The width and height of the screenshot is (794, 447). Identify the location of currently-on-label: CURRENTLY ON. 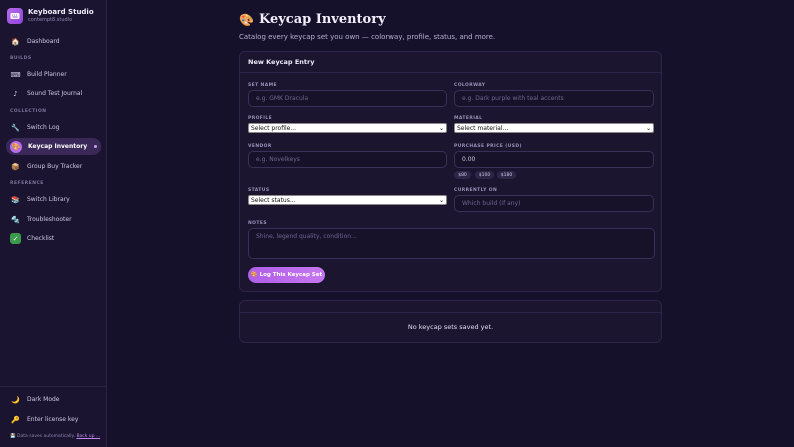
(476, 190).